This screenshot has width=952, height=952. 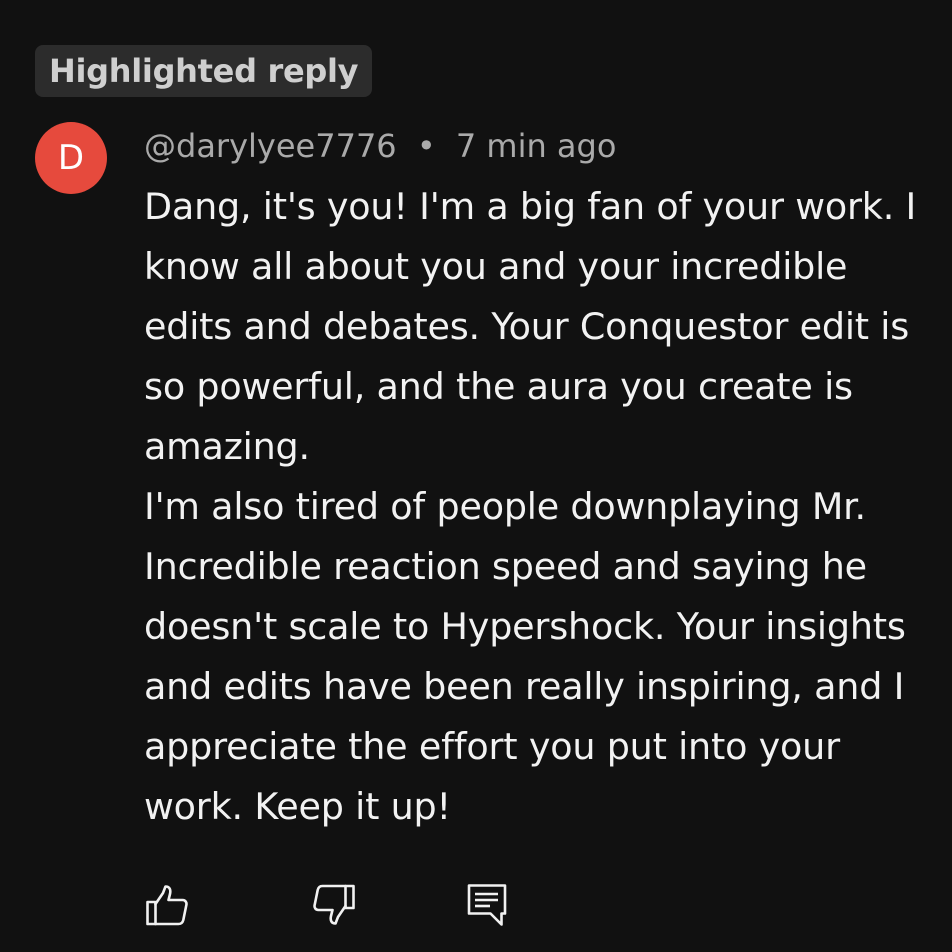 I want to click on thumbs-up-icon, so click(x=167, y=905).